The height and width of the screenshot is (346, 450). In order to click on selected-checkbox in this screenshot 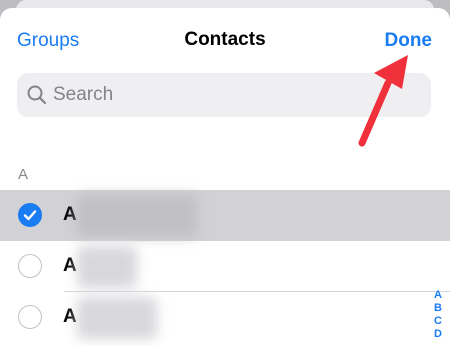, I will do `click(30, 215)`.